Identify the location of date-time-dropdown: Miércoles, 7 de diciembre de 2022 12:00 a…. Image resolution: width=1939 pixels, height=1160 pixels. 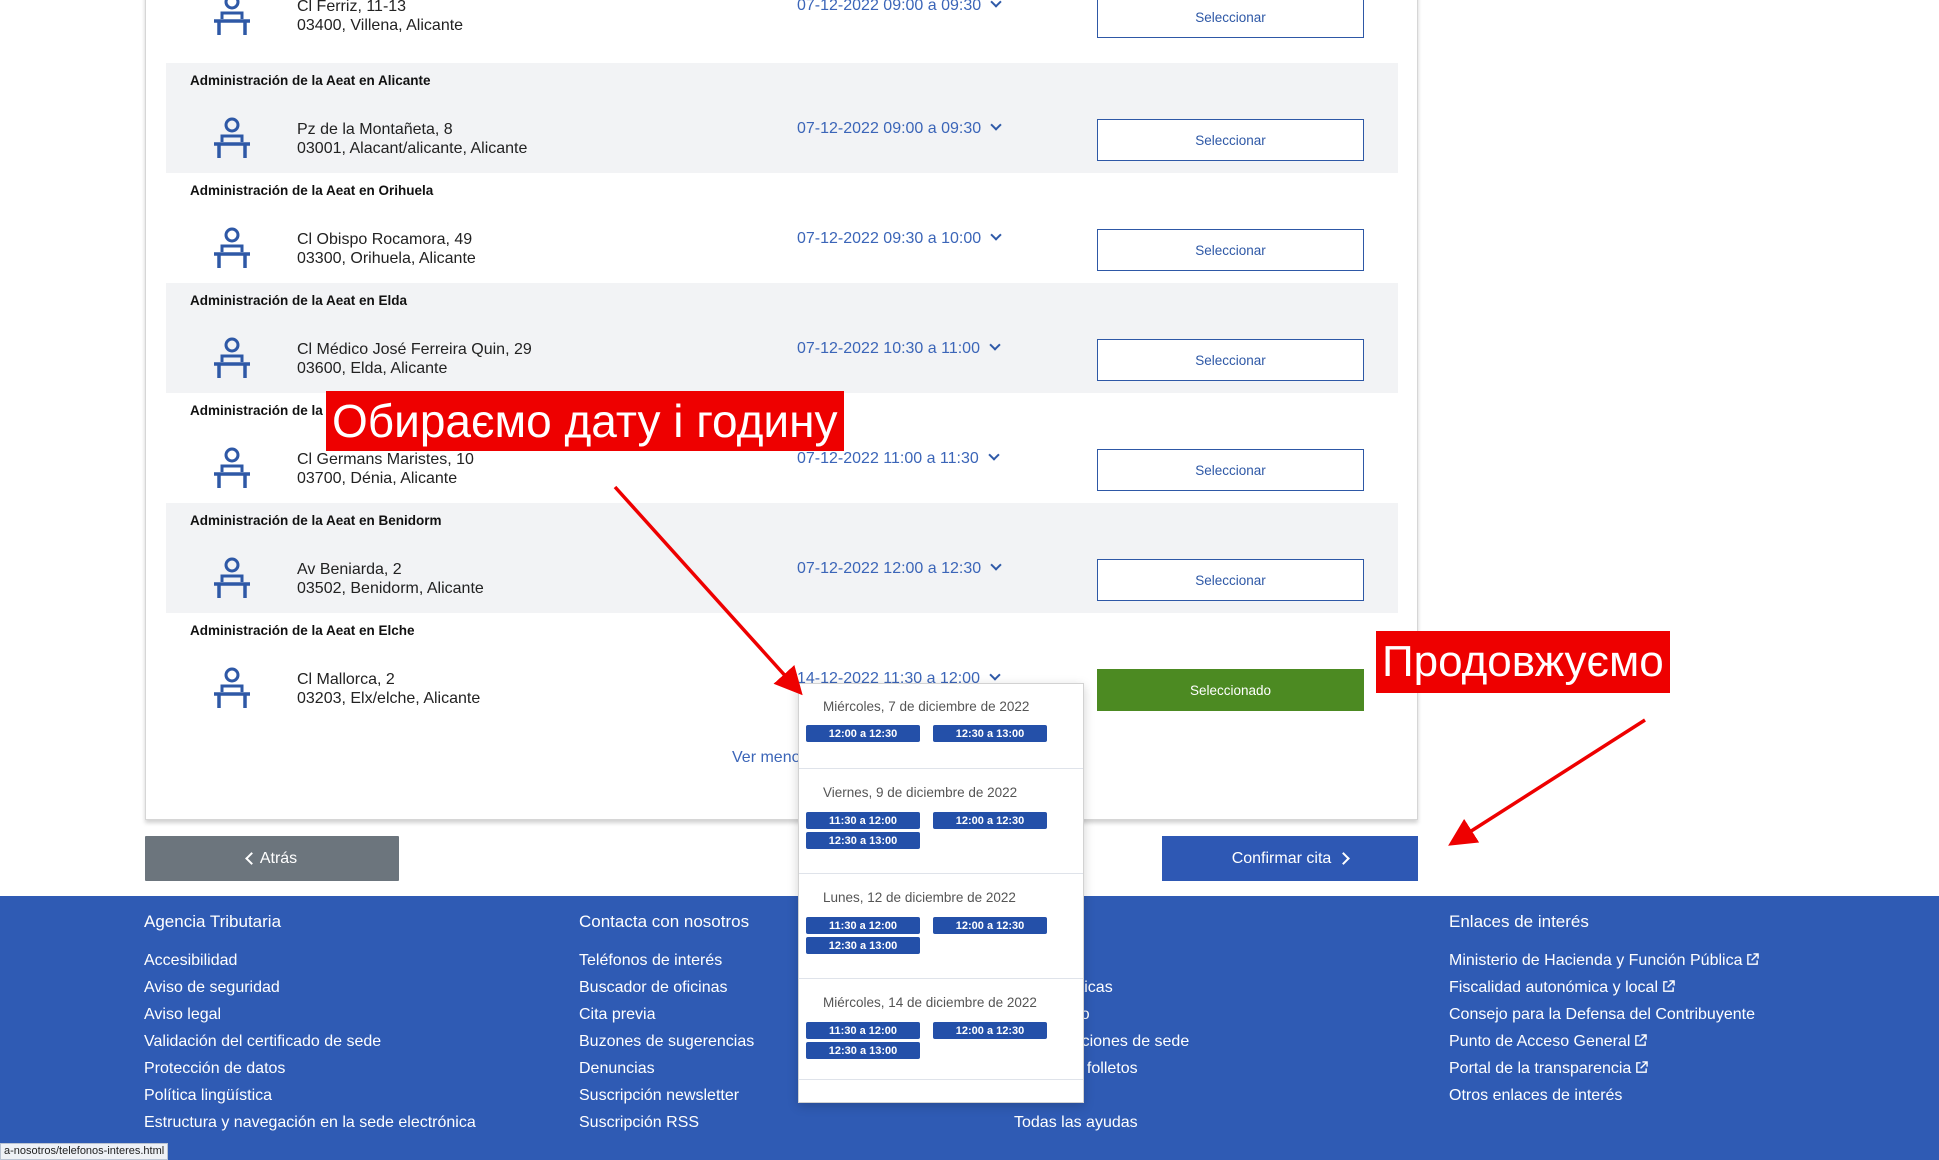
(941, 893).